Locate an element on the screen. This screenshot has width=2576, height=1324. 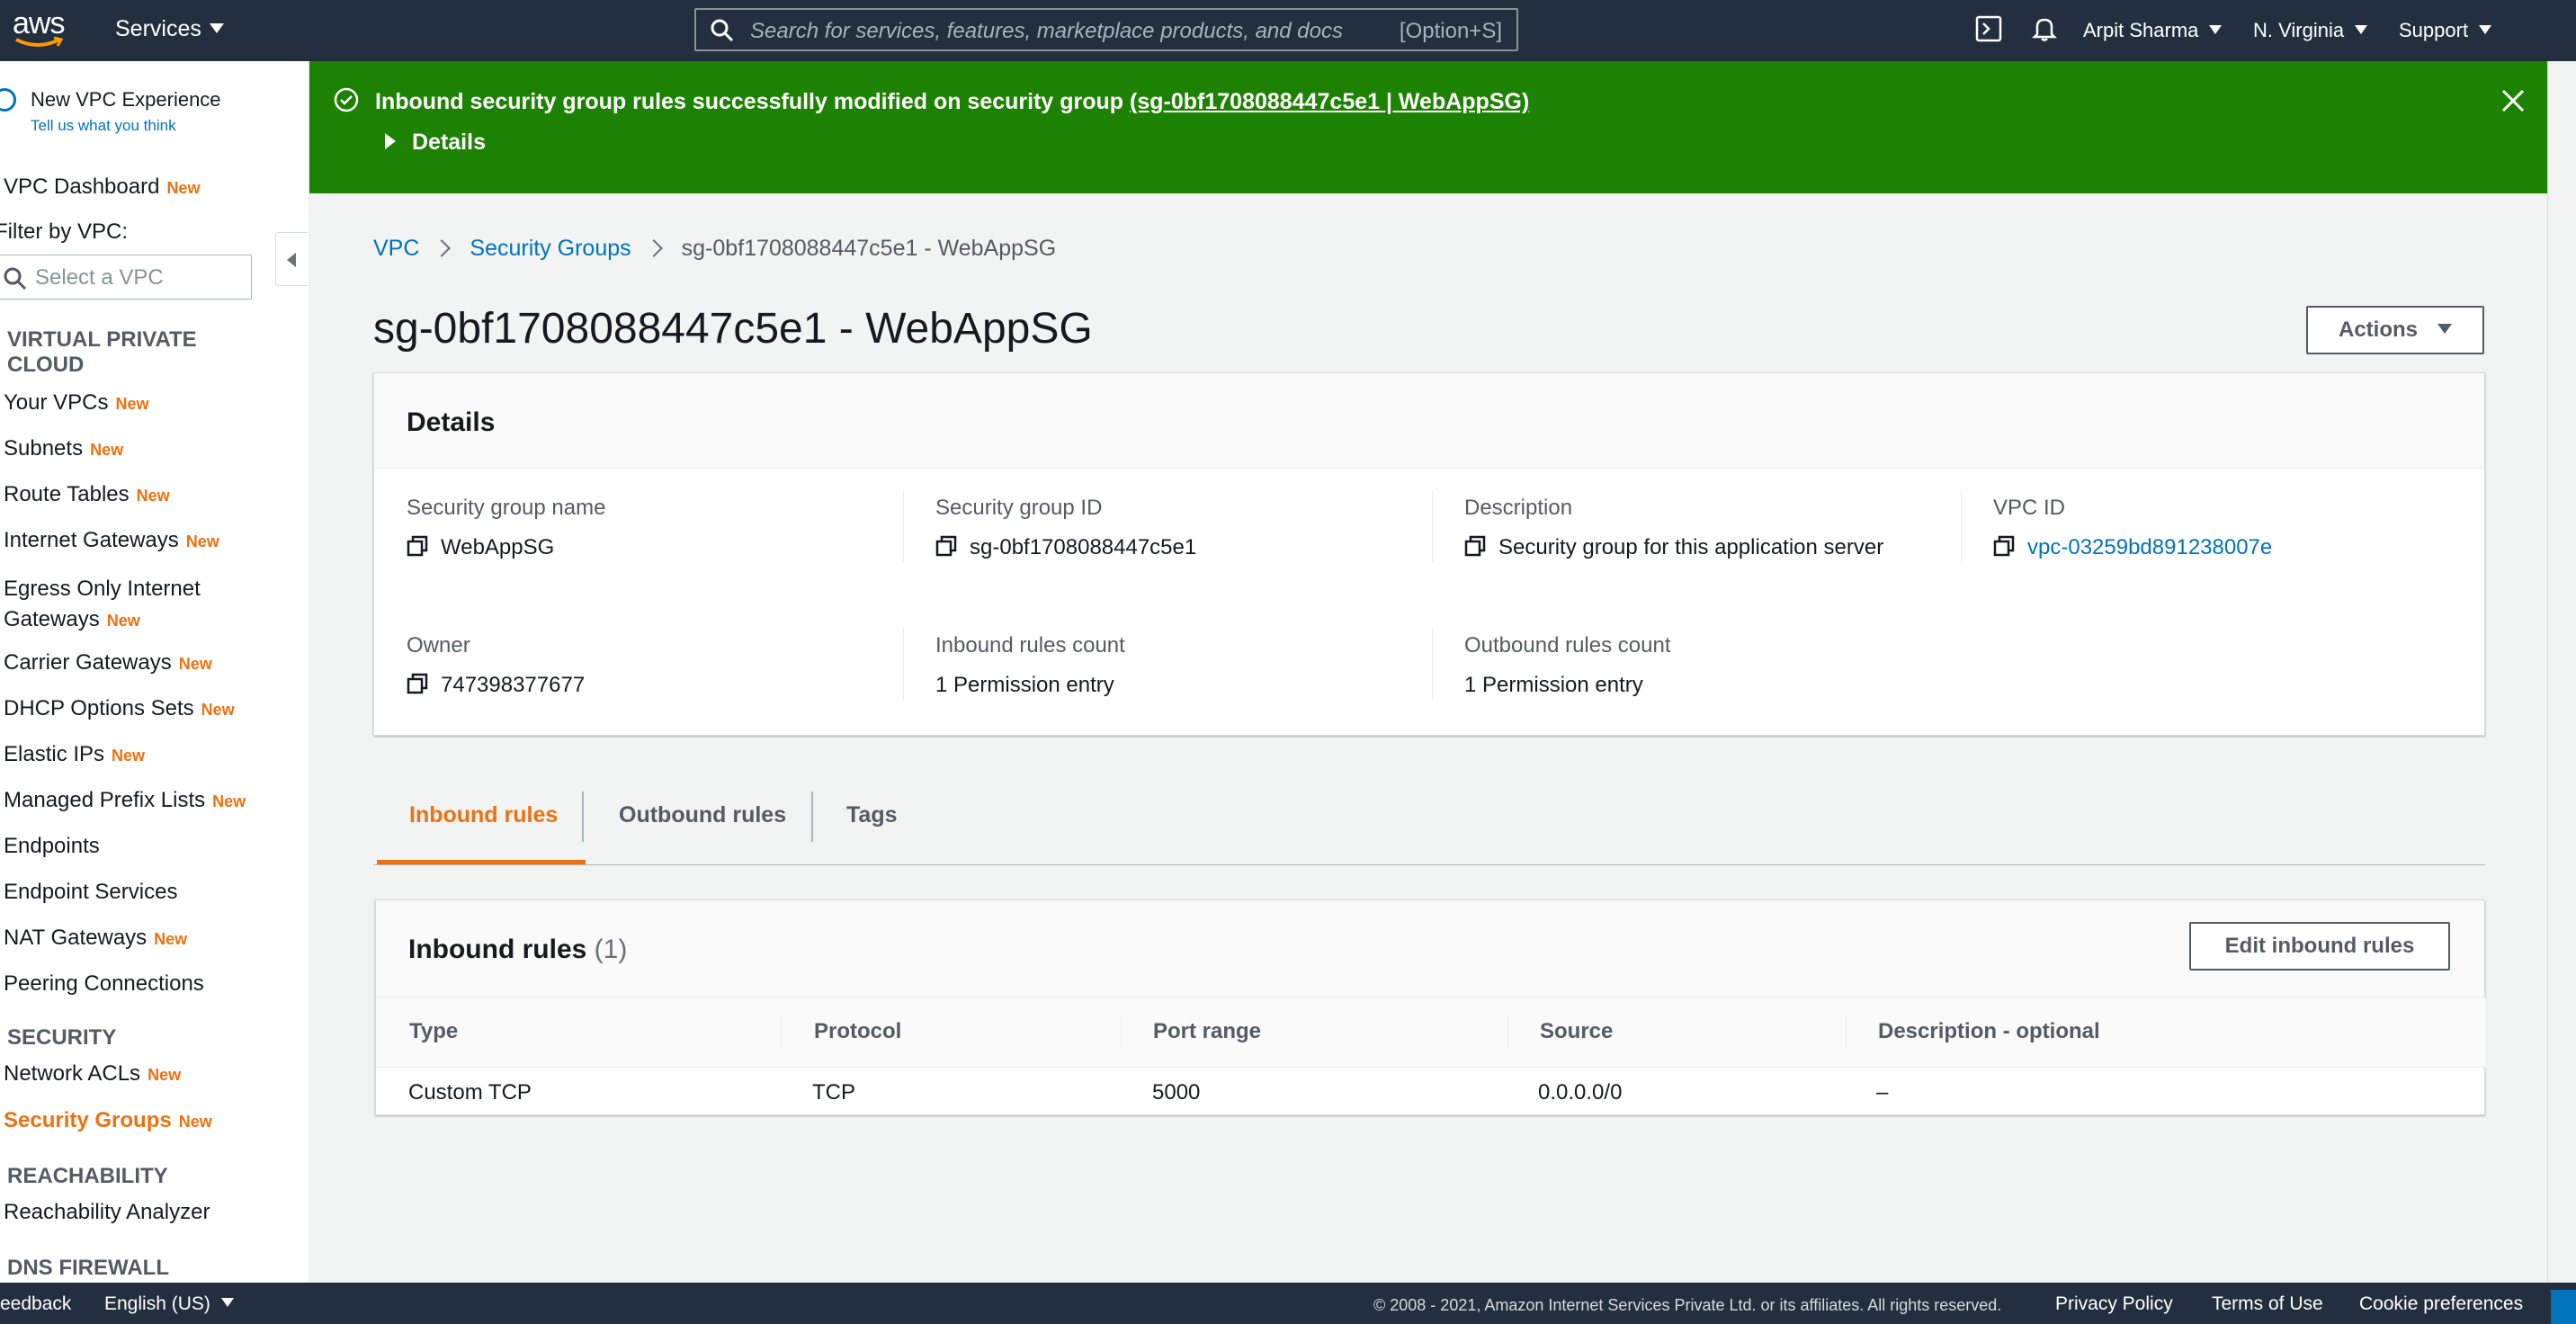
vpc-id-value: vpc-03259bd891238007e is located at coordinates (2132, 547).